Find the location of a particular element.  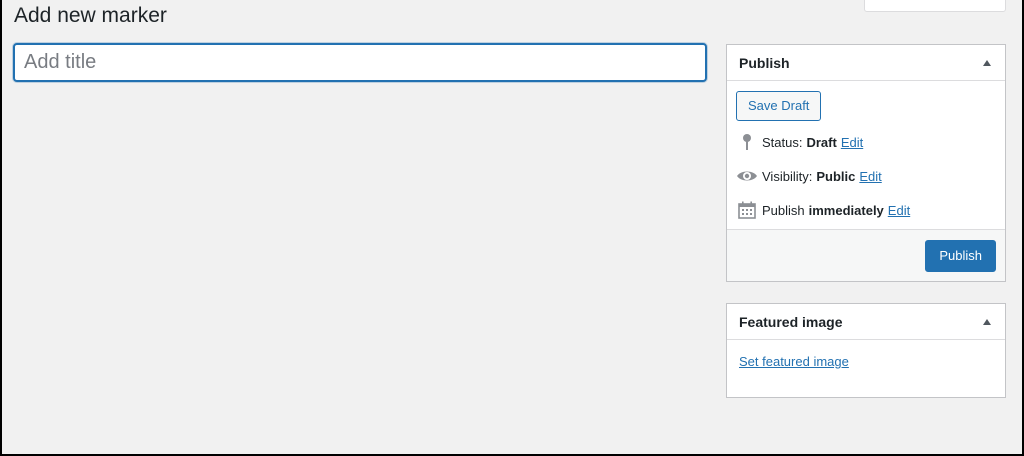

visibility-value: Public is located at coordinates (836, 176).